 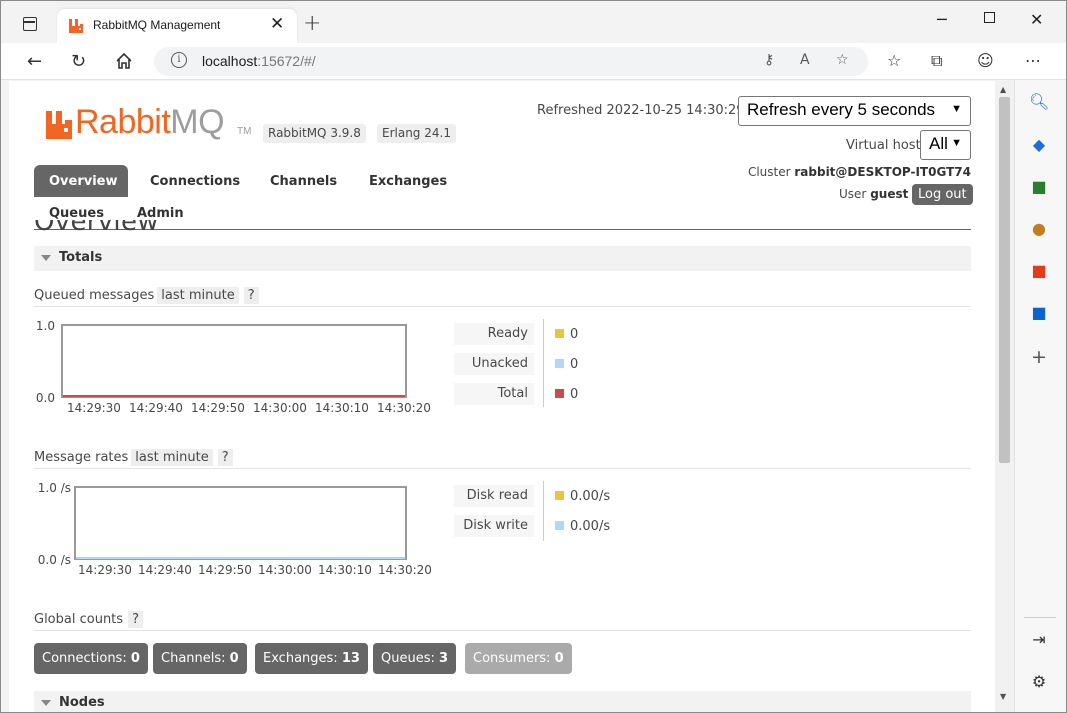 What do you see at coordinates (502, 229) in the screenshot?
I see `nav-divider` at bounding box center [502, 229].